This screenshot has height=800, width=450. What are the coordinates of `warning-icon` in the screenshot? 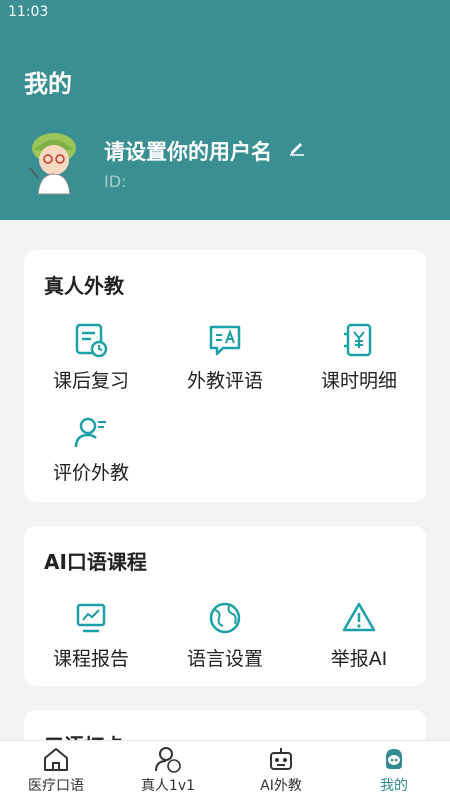 It's located at (359, 617).